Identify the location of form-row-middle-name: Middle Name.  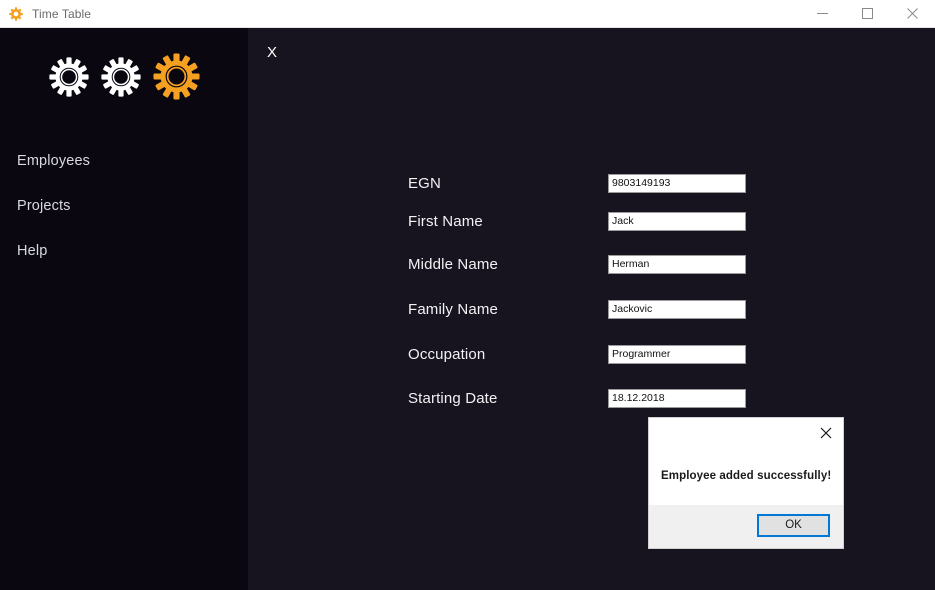
(660, 264).